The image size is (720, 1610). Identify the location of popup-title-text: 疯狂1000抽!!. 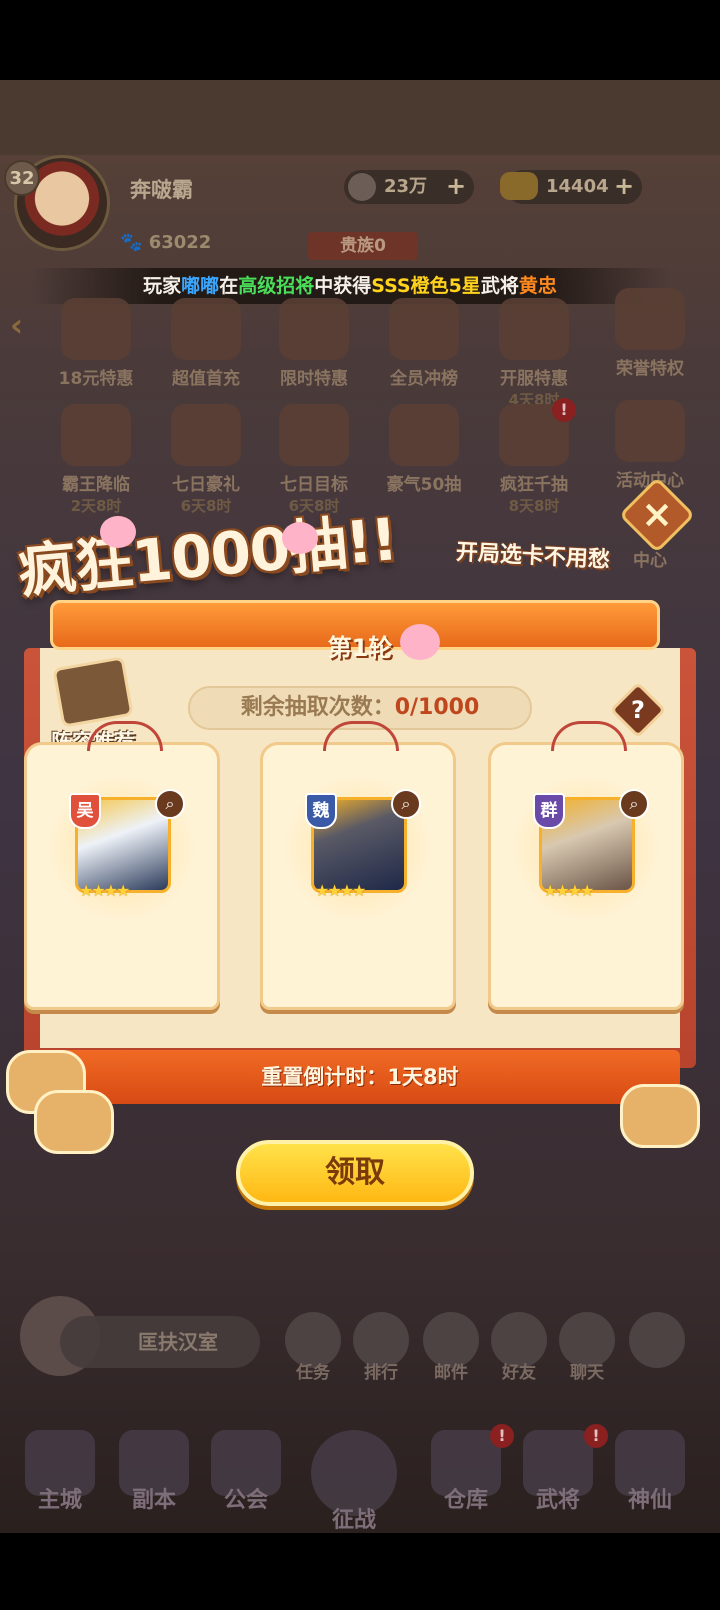
(207, 555).